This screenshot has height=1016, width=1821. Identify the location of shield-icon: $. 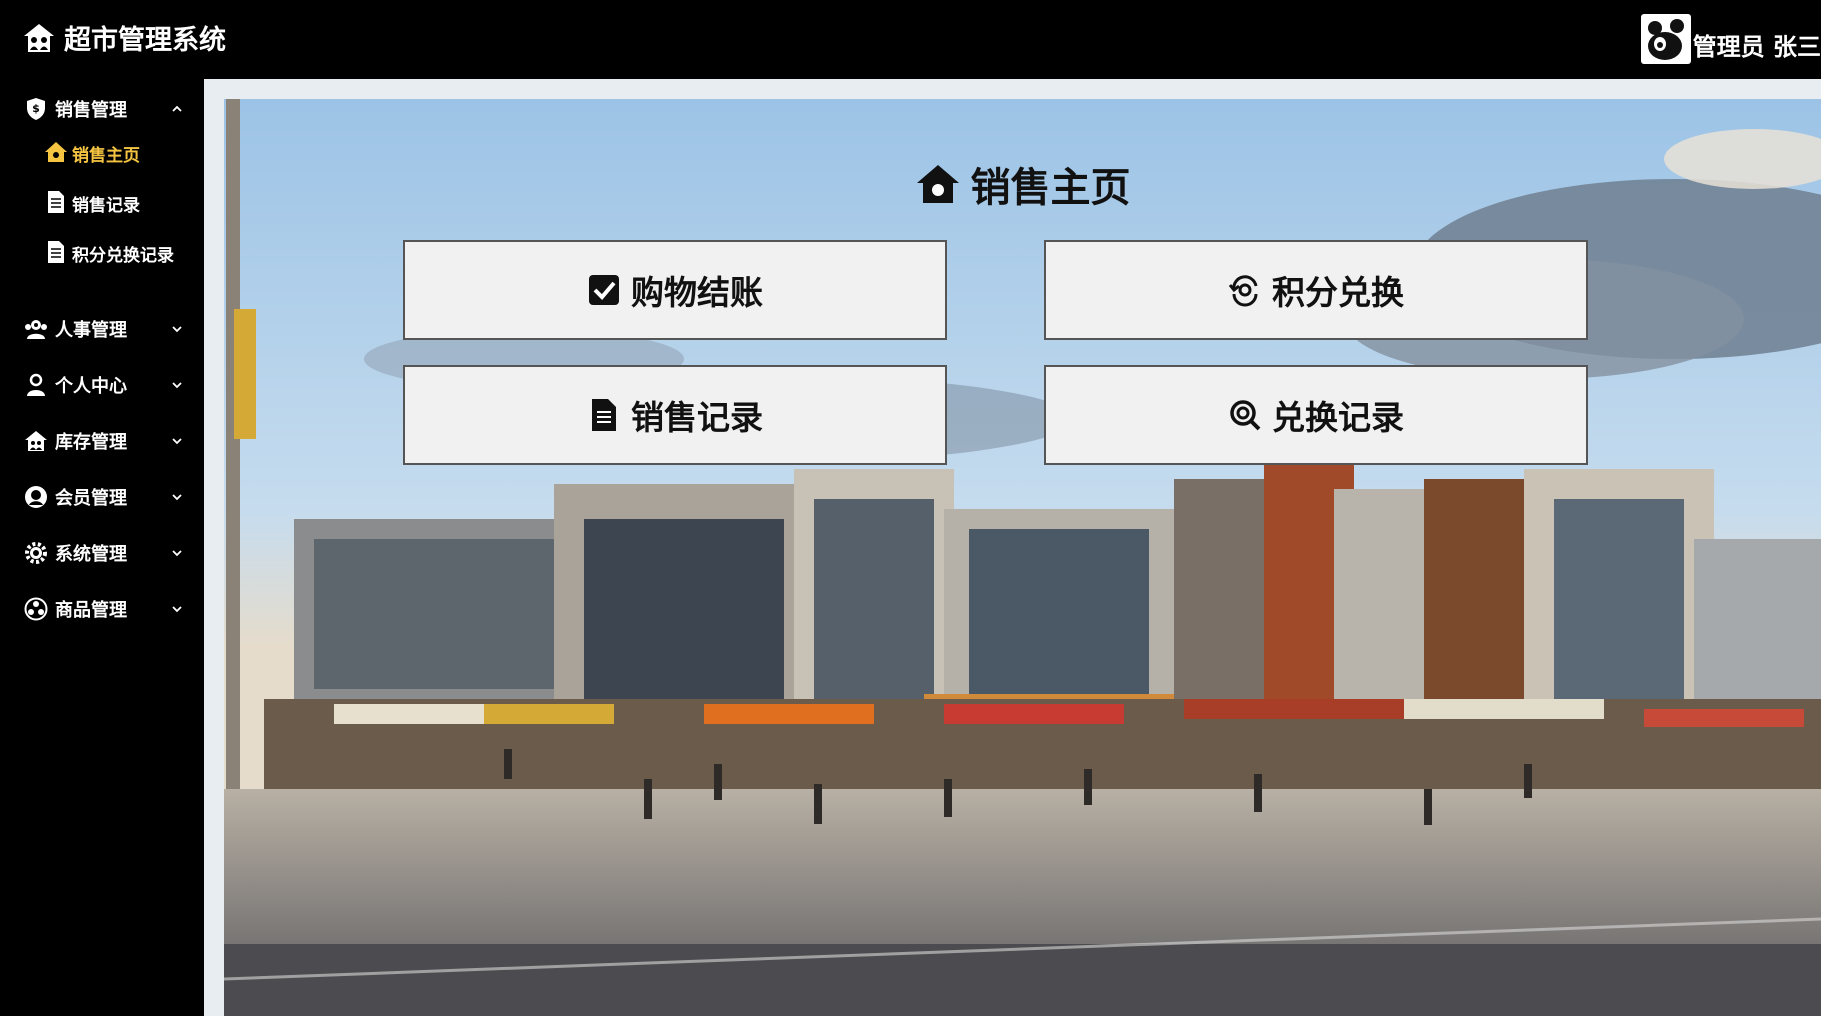
(36, 109).